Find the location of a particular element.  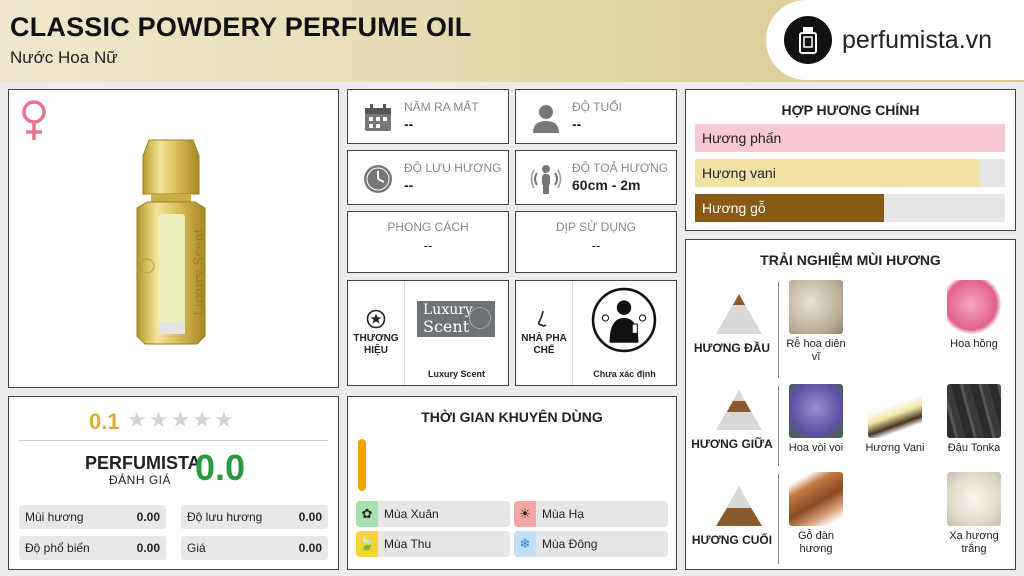

style-value: -- is located at coordinates (428, 245).